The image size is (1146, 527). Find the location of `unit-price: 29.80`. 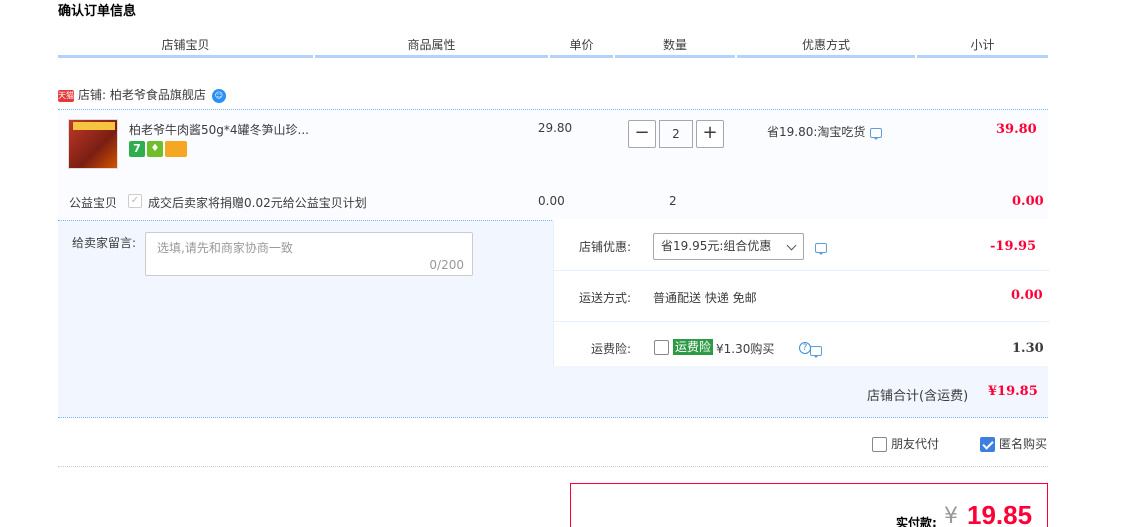

unit-price: 29.80 is located at coordinates (555, 128).